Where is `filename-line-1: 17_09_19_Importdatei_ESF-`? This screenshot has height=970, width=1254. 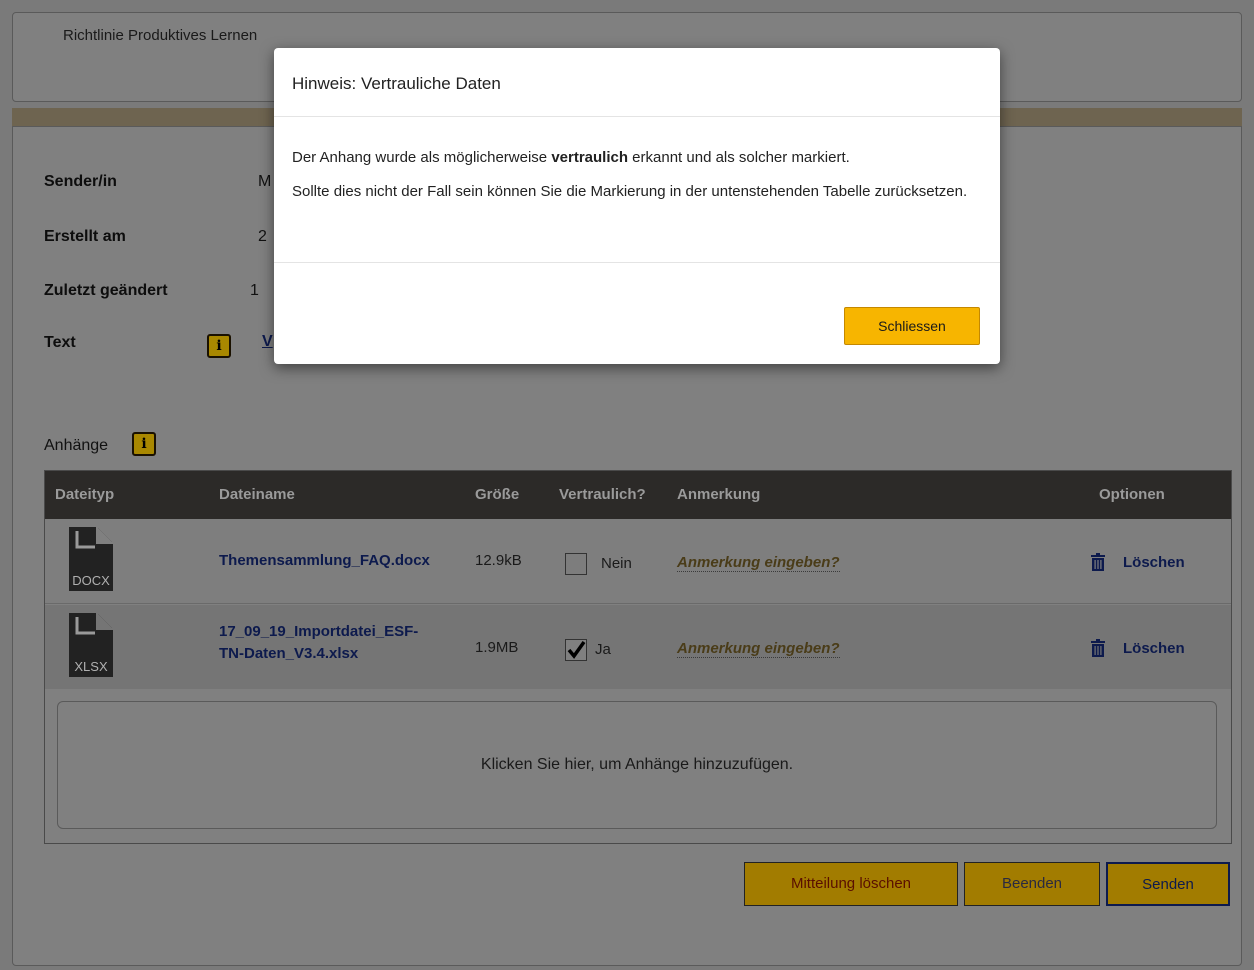 filename-line-1: 17_09_19_Importdatei_ESF- is located at coordinates (319, 631).